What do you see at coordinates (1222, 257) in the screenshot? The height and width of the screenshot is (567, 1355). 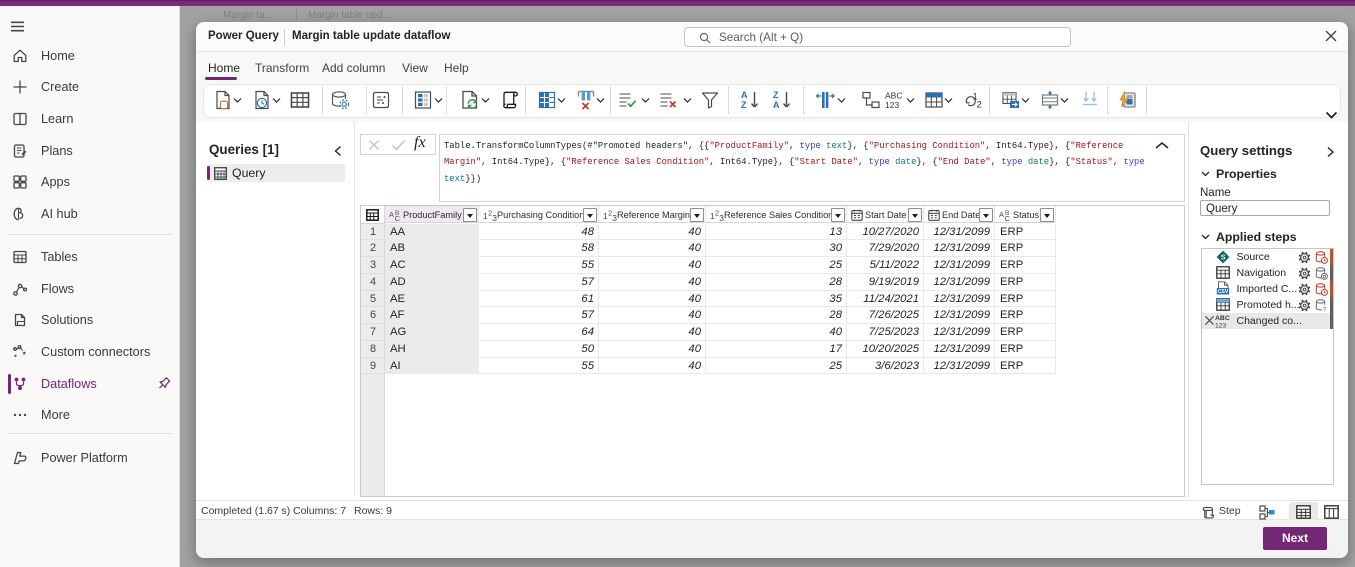 I see `svg-text: S` at bounding box center [1222, 257].